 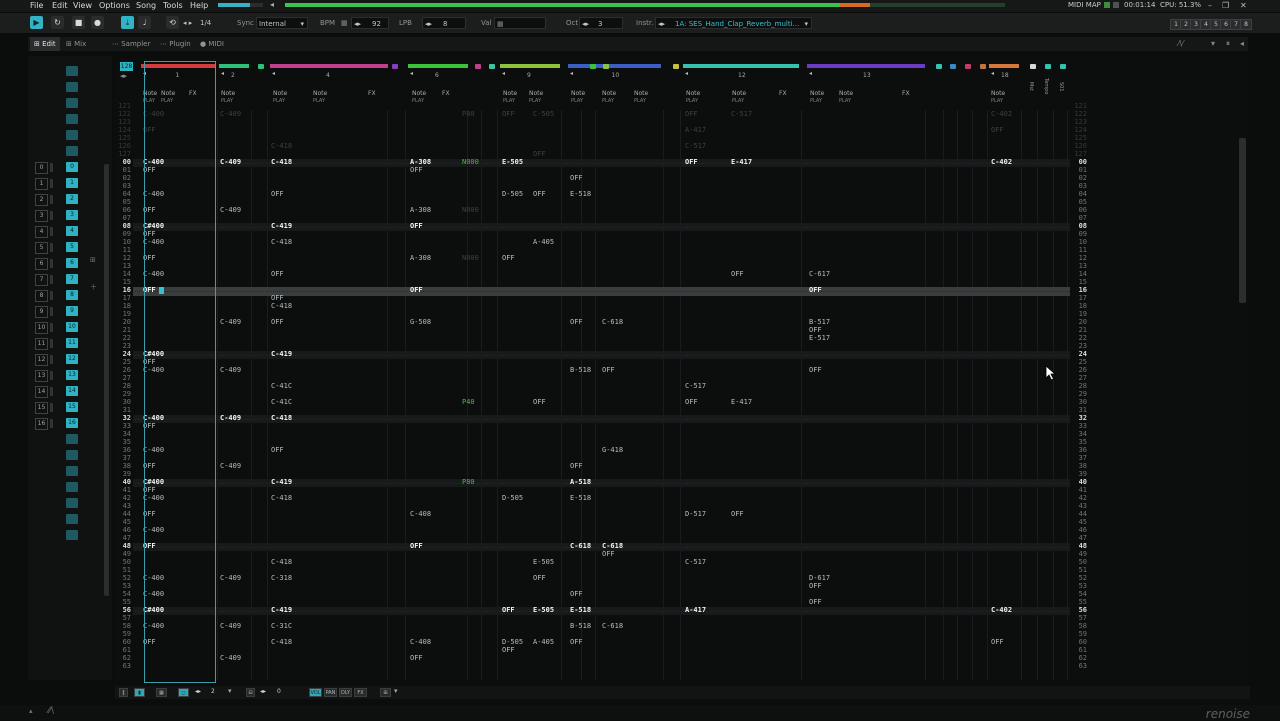 I want to click on note-cell: E-417, so click(x=741, y=162).